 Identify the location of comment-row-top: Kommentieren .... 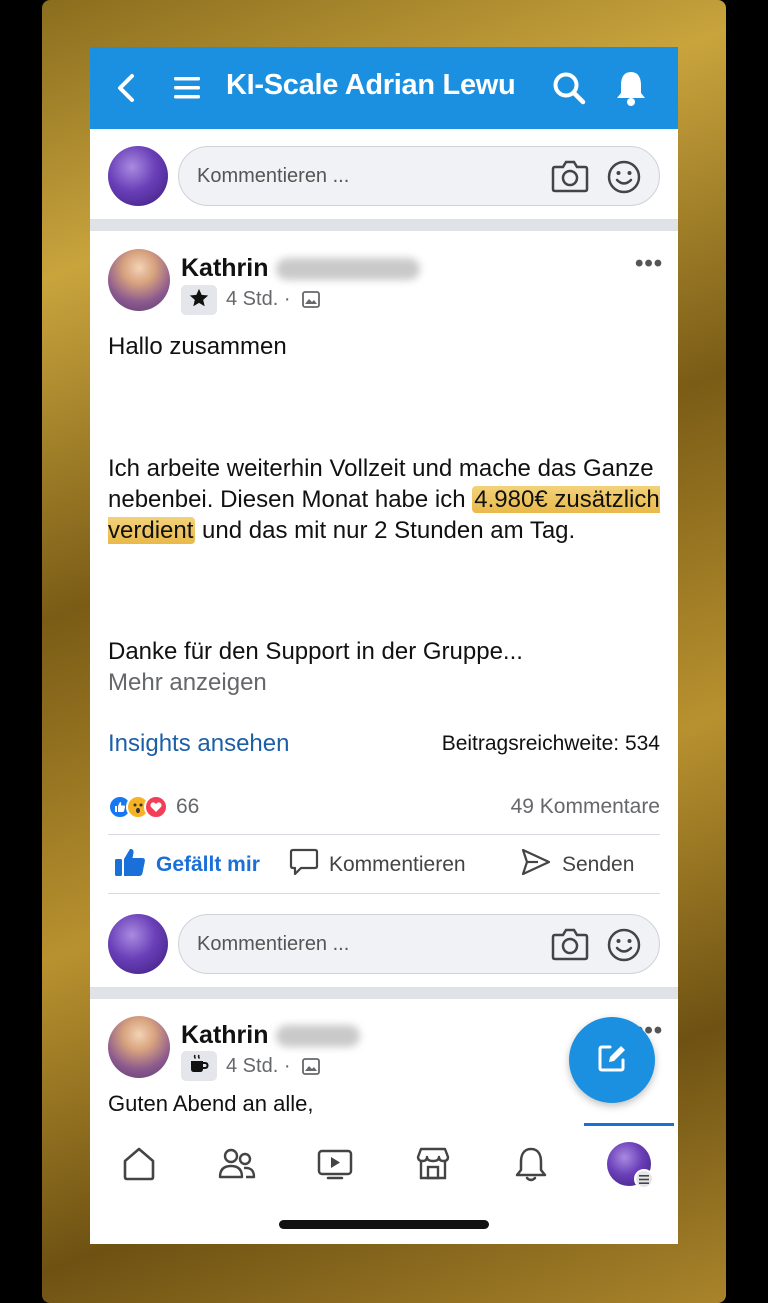
(384, 172).